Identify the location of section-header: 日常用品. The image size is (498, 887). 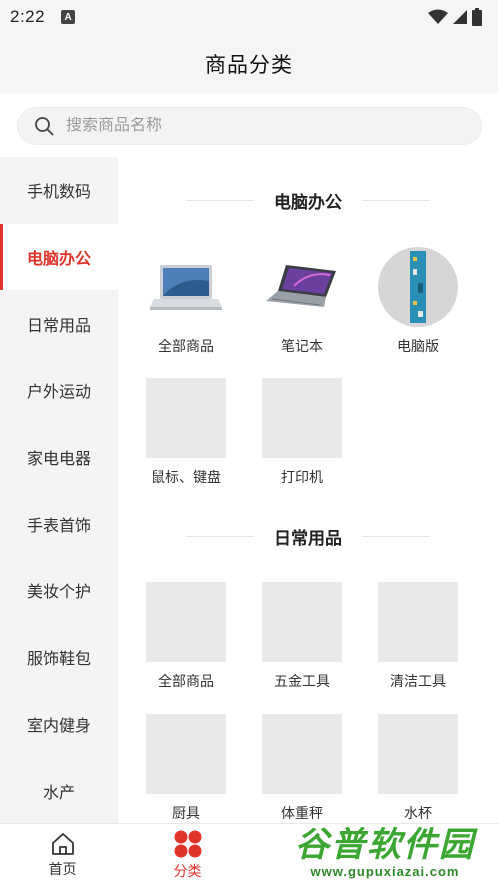
(308, 536).